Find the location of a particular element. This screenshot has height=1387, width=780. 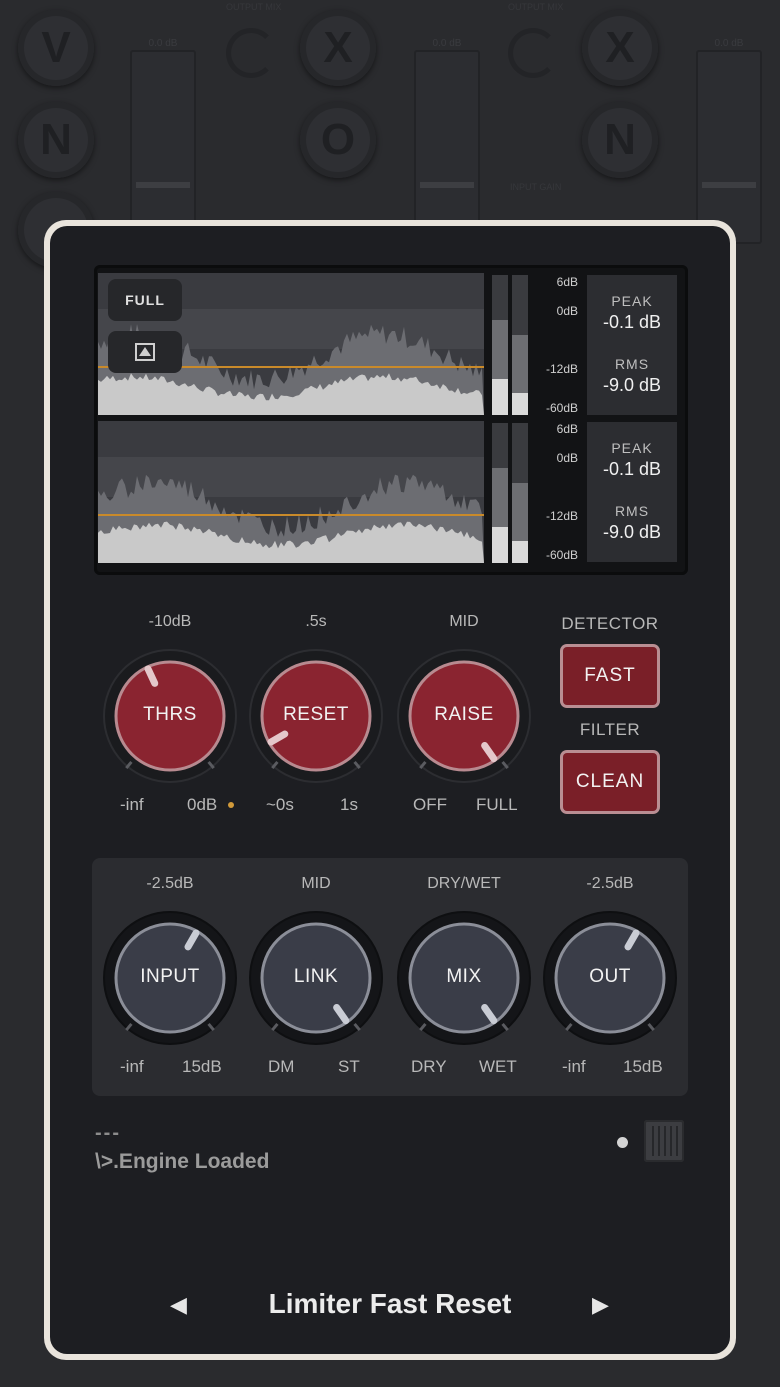

waveform-right is located at coordinates (291, 492).